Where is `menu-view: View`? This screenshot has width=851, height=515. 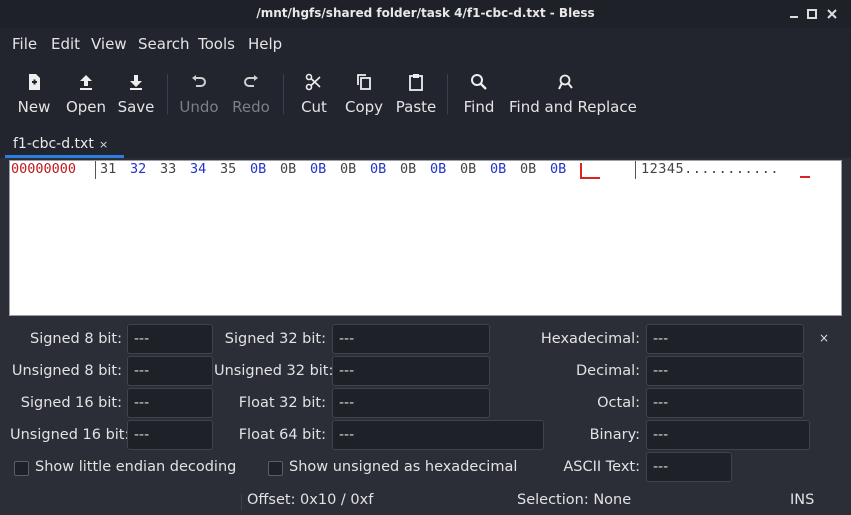
menu-view: View is located at coordinates (109, 44).